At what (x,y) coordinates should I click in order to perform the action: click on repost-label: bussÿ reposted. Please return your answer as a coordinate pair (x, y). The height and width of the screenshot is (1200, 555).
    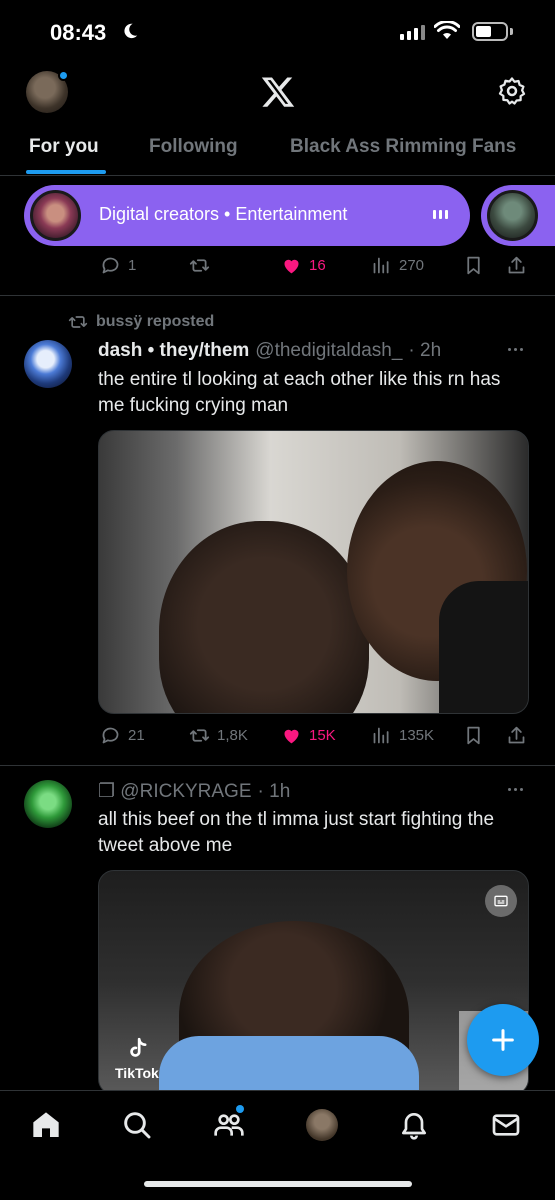
    Looking at the image, I should click on (155, 321).